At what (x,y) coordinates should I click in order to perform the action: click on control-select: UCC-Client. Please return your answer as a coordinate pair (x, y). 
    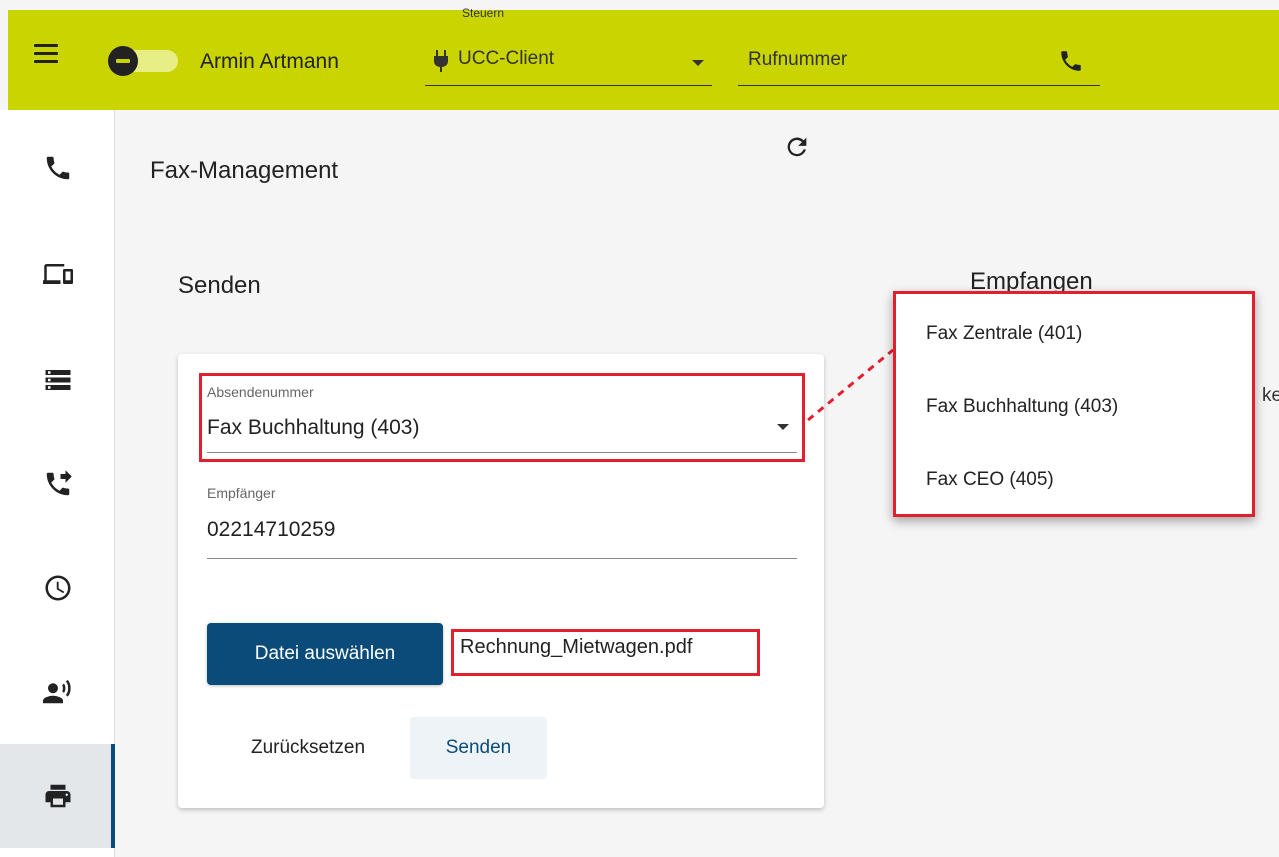
    Looking at the image, I should click on (568, 63).